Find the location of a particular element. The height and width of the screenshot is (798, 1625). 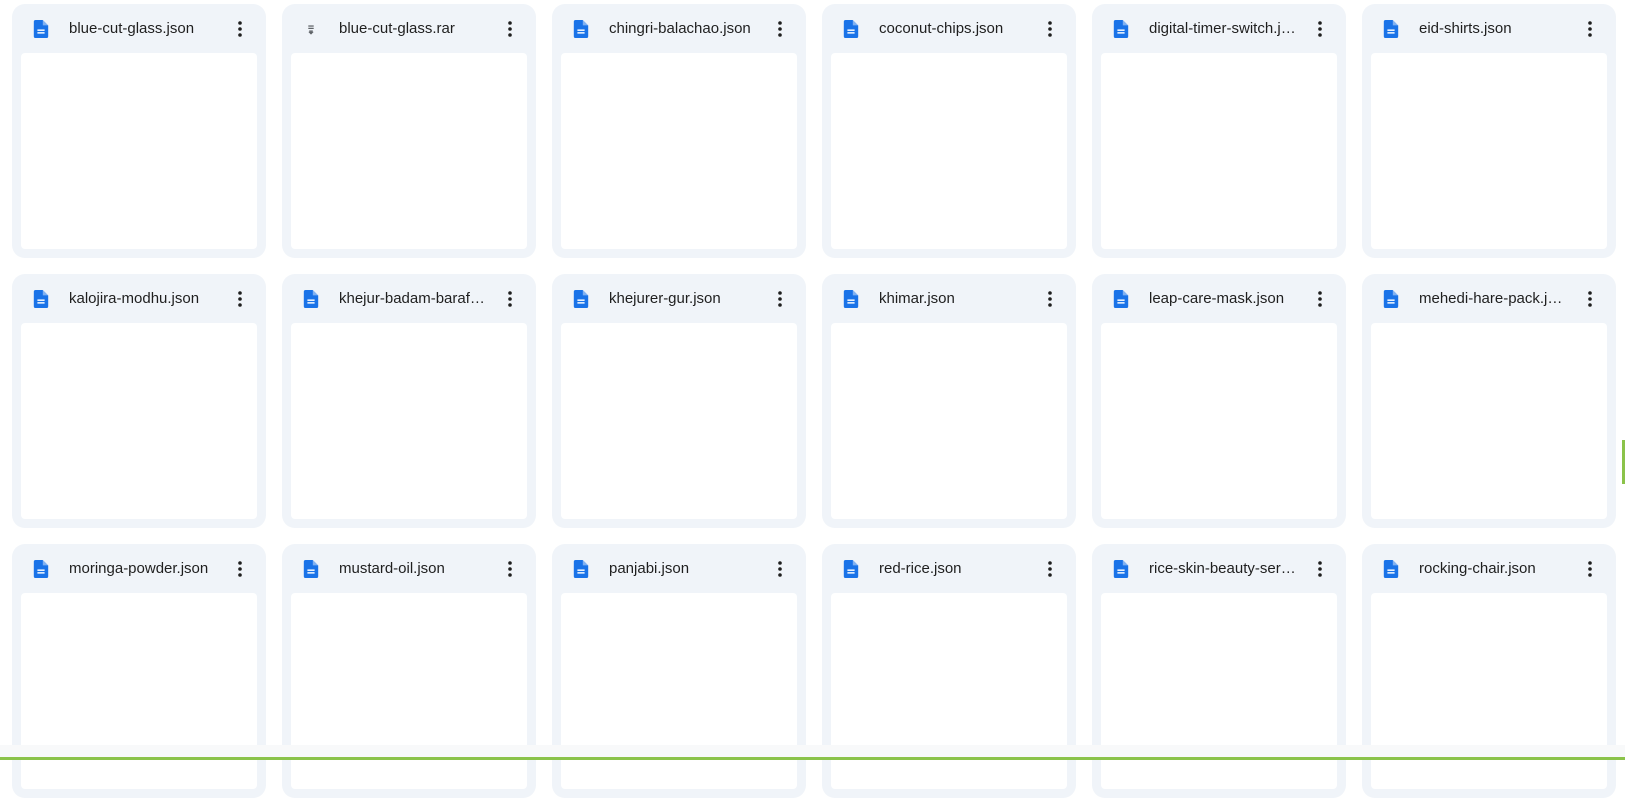

file-card: khejur-badam-barafi.json is located at coordinates (409, 401).